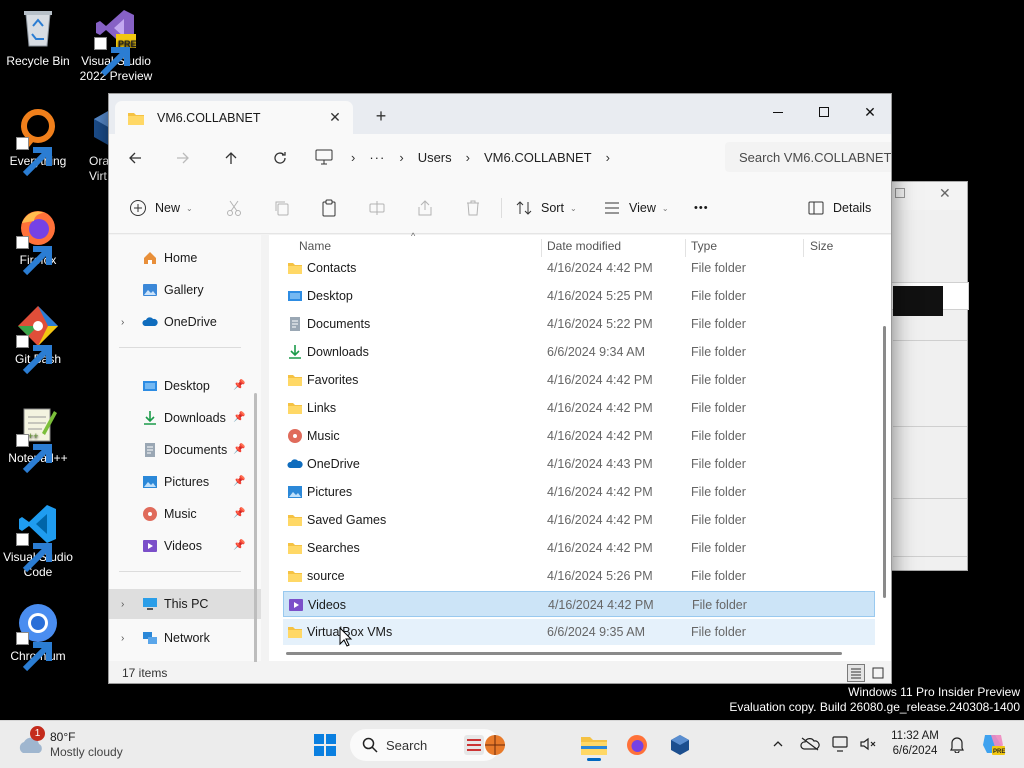 The image size is (1024, 768). I want to click on close-icon: ✕, so click(945, 193).